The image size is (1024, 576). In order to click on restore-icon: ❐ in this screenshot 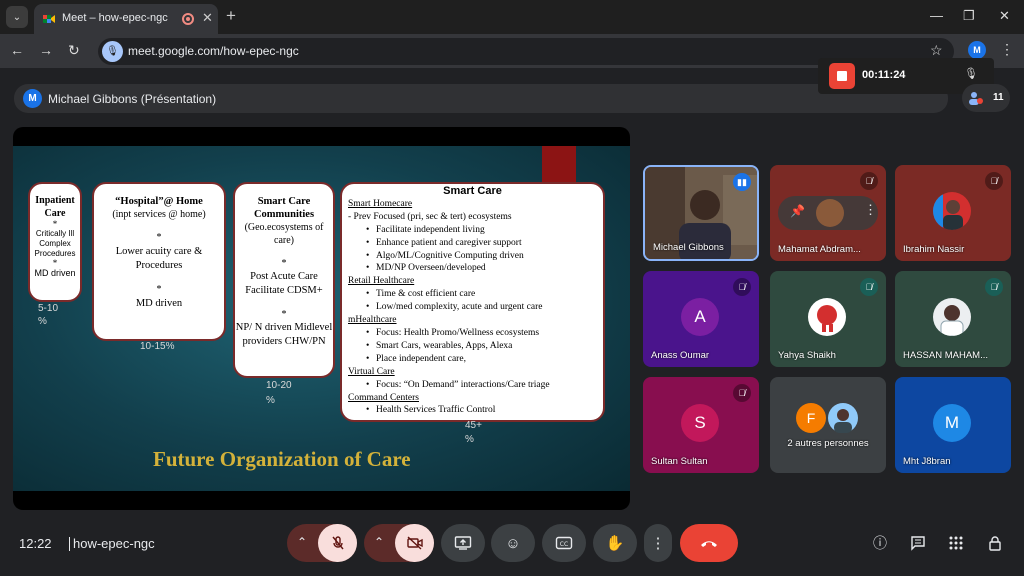, I will do `click(969, 16)`.